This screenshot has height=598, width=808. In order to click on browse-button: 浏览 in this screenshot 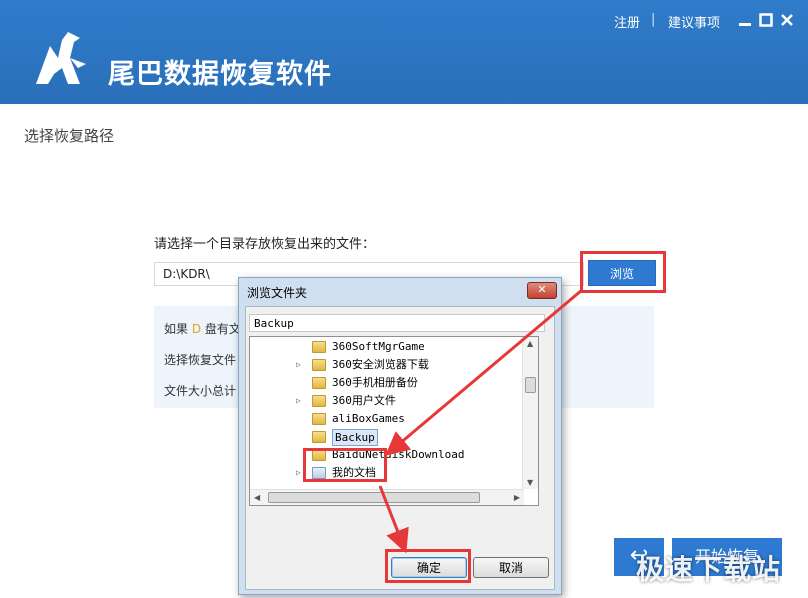, I will do `click(622, 273)`.